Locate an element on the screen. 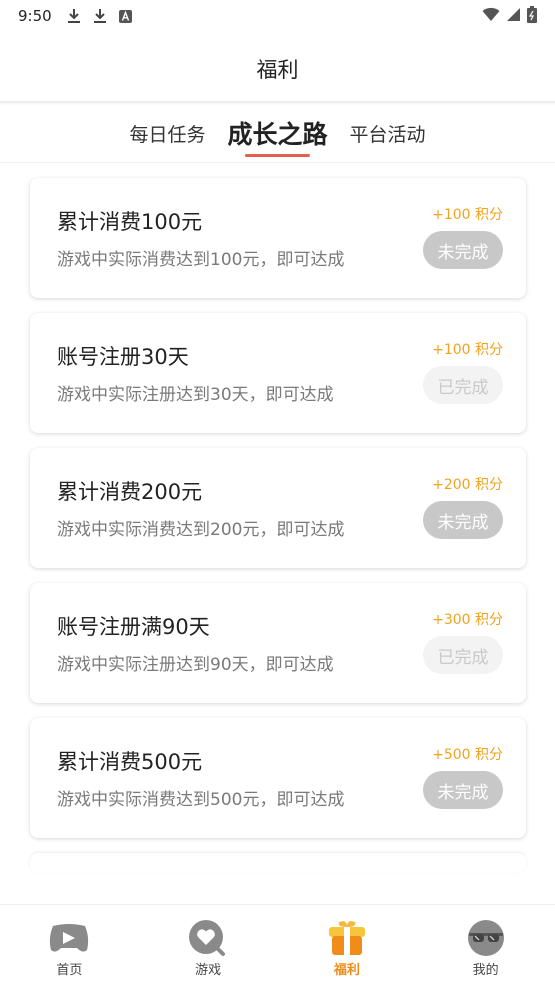 The width and height of the screenshot is (555, 988). task-description: 游戏中实际消费达到200元，即可达成 is located at coordinates (201, 530).